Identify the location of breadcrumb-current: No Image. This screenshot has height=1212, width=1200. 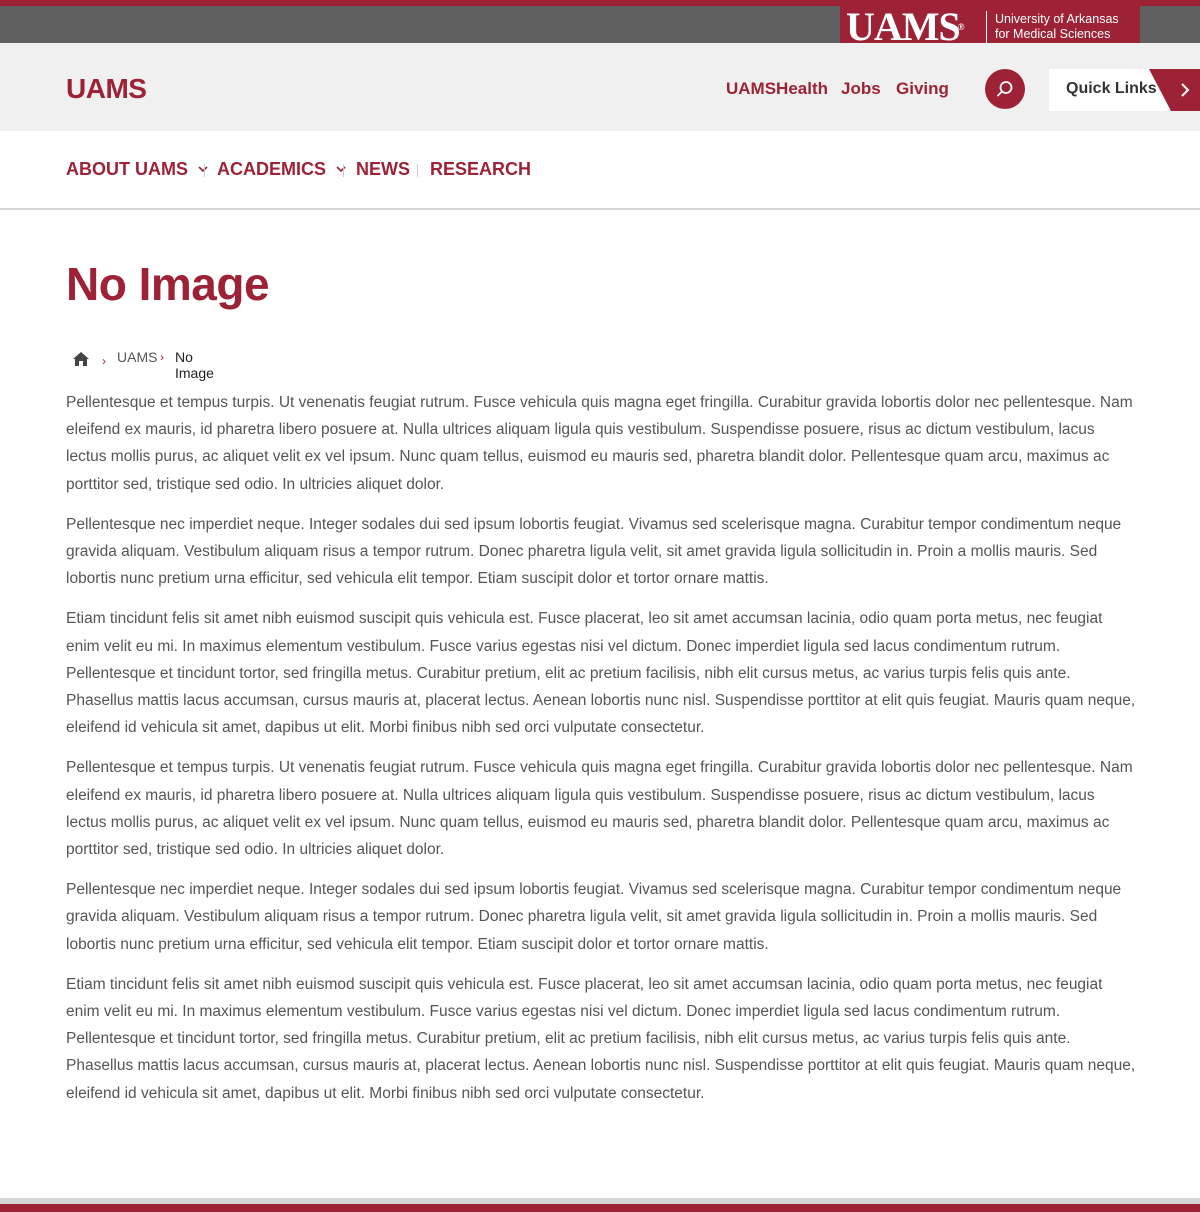
(194, 365).